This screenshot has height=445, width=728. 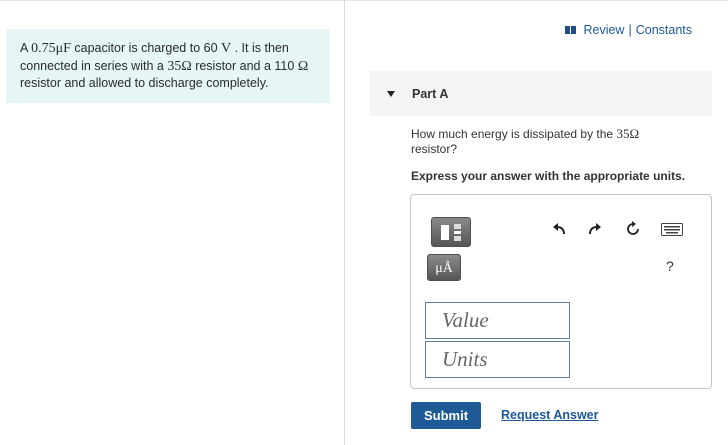 I want to click on redo-icon, so click(x=595, y=229).